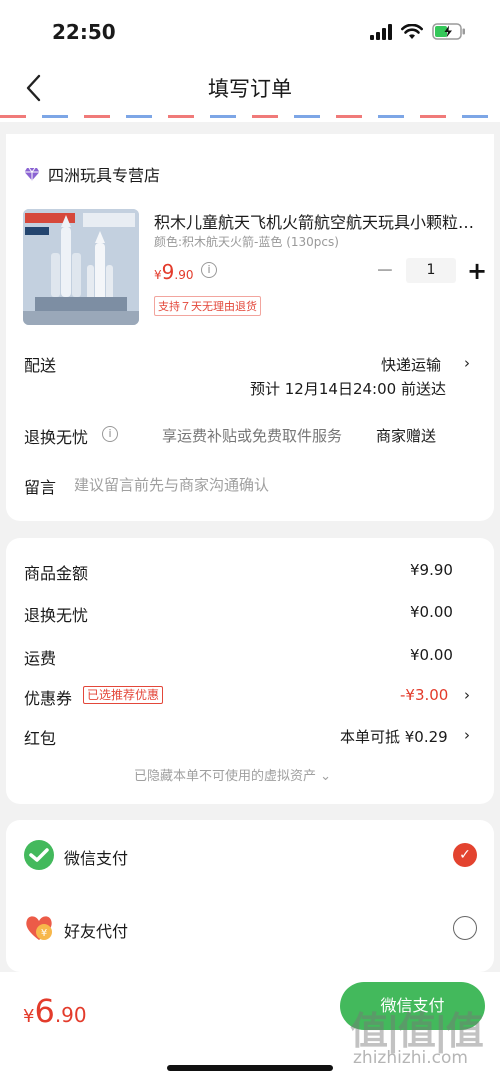 This screenshot has height=1082, width=500. Describe the element at coordinates (32, 174) in the screenshot. I see `store-diamond-icon` at that location.